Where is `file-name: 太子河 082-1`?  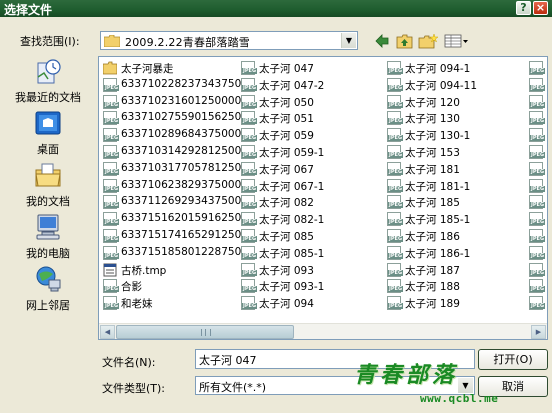 file-name: 太子河 082-1 is located at coordinates (292, 220).